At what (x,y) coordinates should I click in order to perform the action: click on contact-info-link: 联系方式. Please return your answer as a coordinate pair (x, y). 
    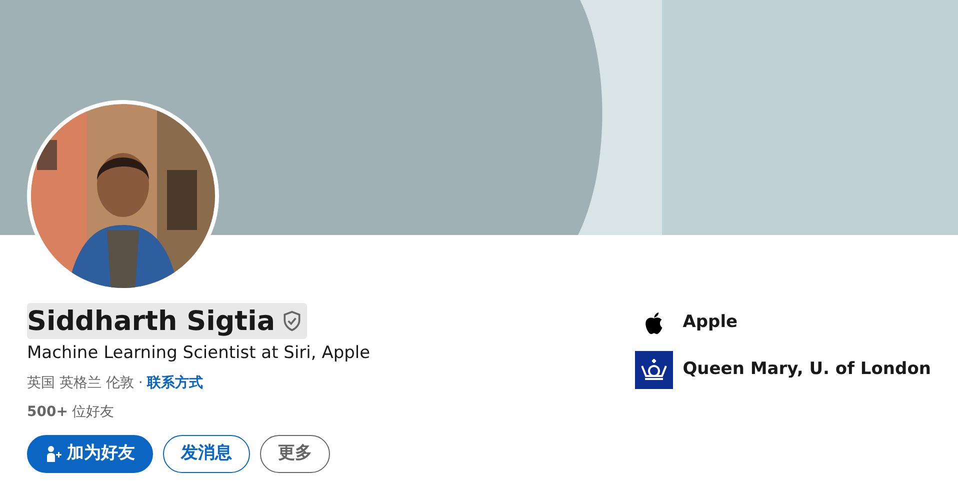
    Looking at the image, I should click on (174, 383).